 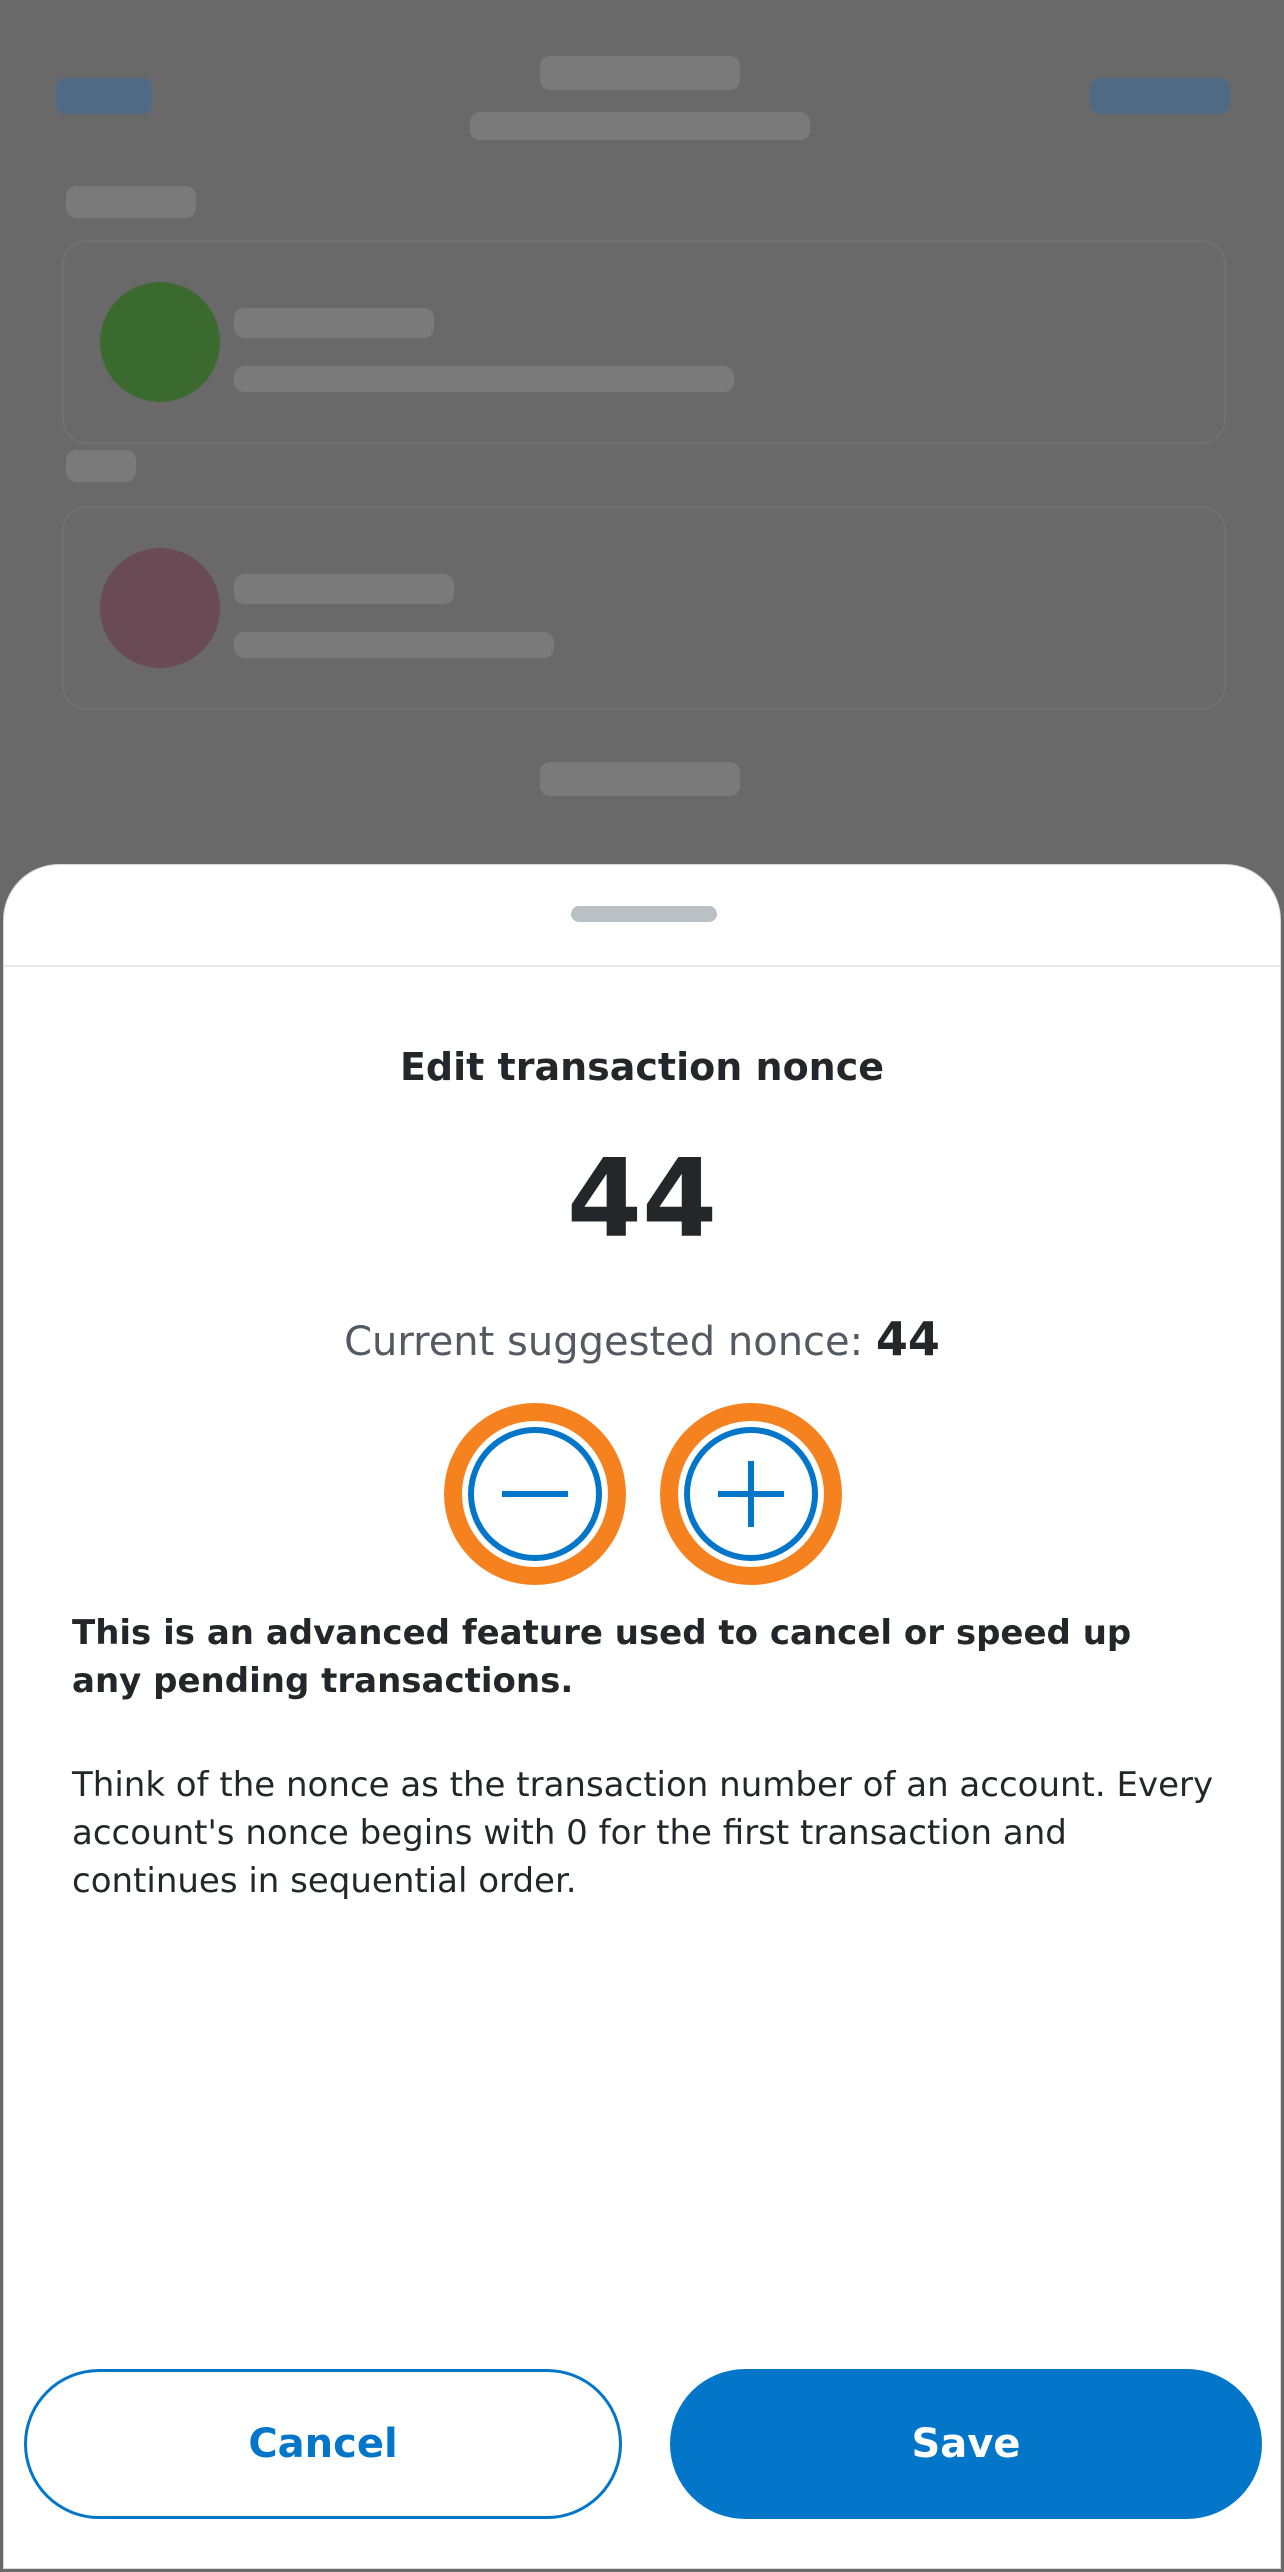 What do you see at coordinates (642, 1067) in the screenshot?
I see `sheet-title: Edit transaction nonce` at bounding box center [642, 1067].